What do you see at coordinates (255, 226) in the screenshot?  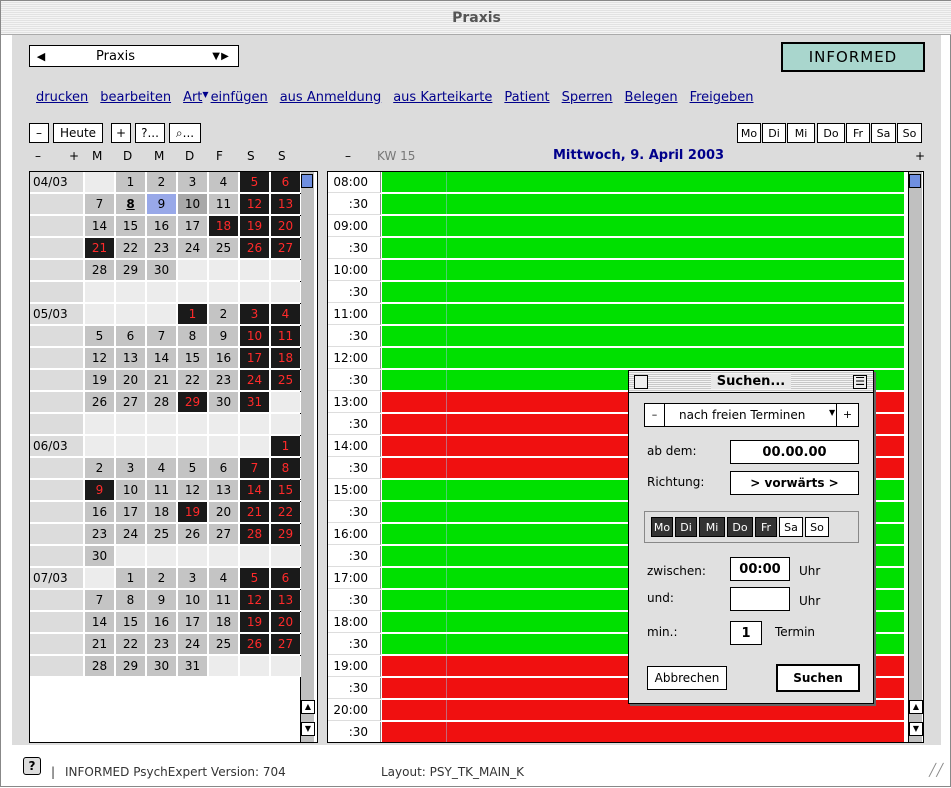 I see `calendar-day: 19` at bounding box center [255, 226].